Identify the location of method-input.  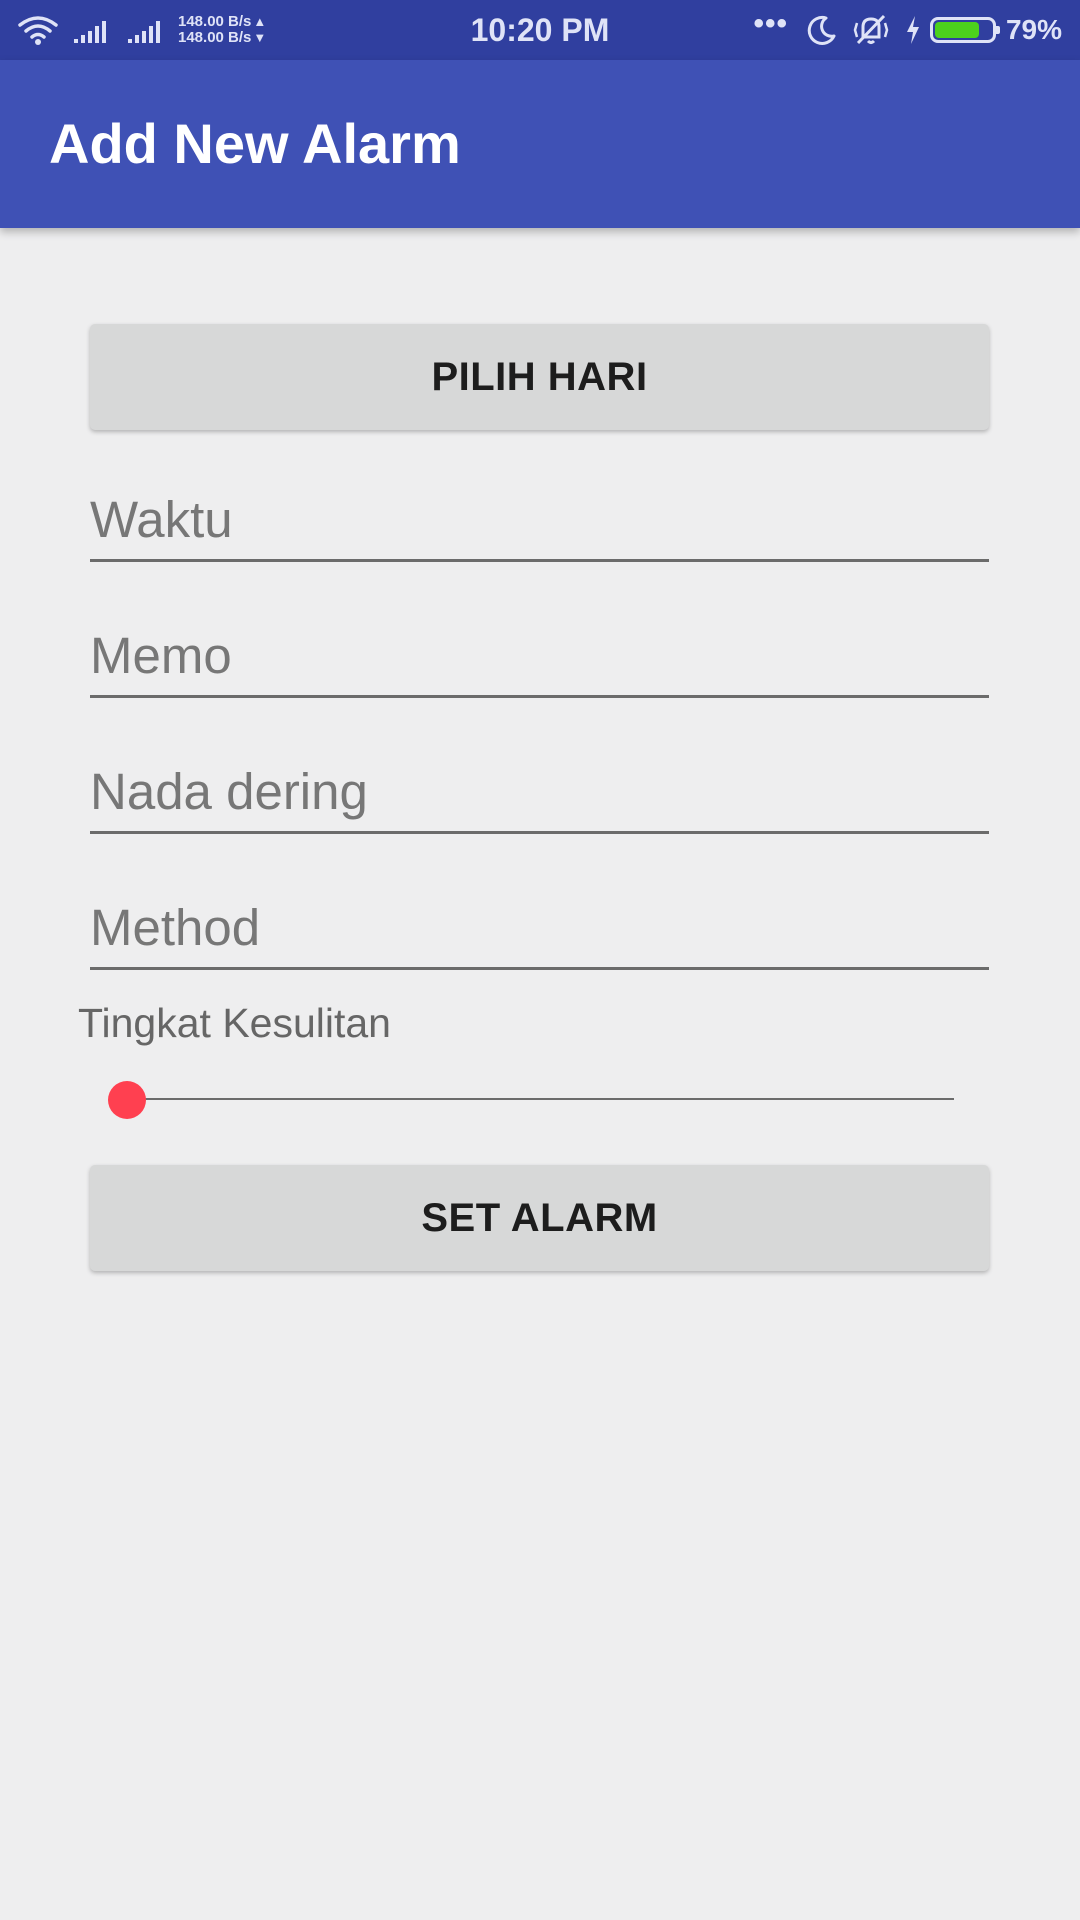
(539, 927).